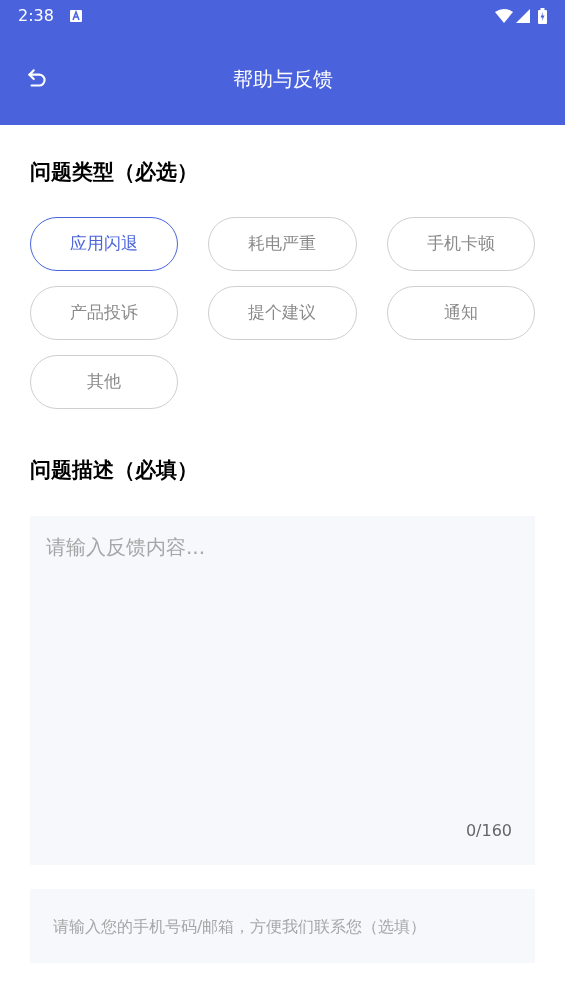 The image size is (565, 1004). Describe the element at coordinates (282, 926) in the screenshot. I see `contact-field: 请输入您的手机号码/邮箱，方便我们联系您（选填）` at that location.